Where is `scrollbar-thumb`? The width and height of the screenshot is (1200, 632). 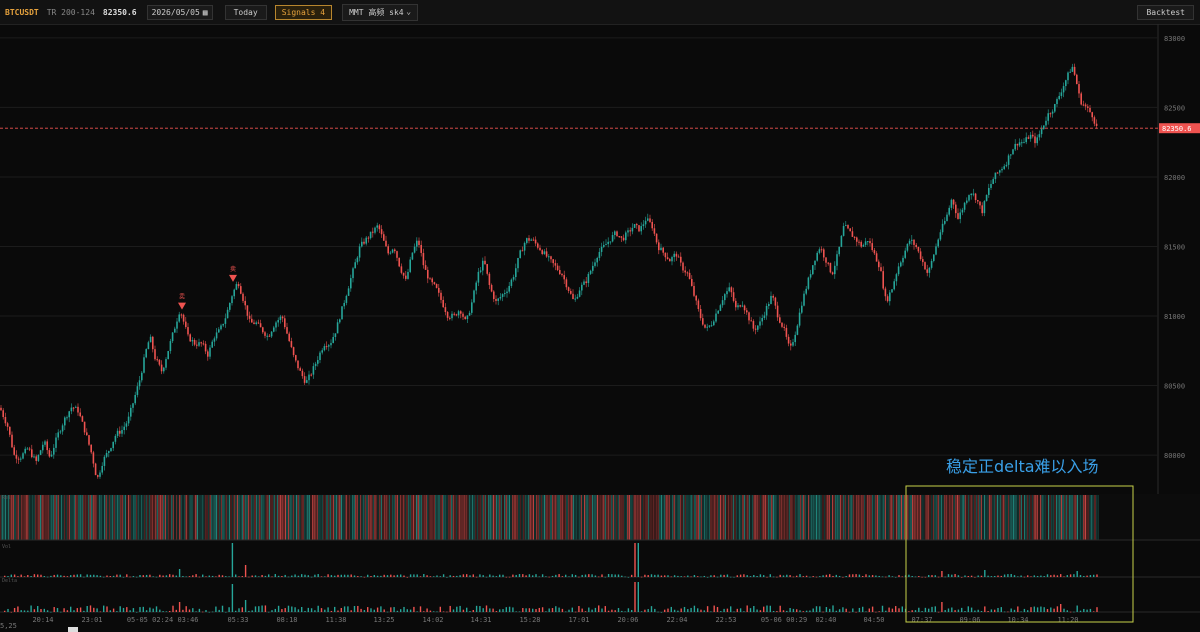
scrollbar-thumb is located at coordinates (73, 629).